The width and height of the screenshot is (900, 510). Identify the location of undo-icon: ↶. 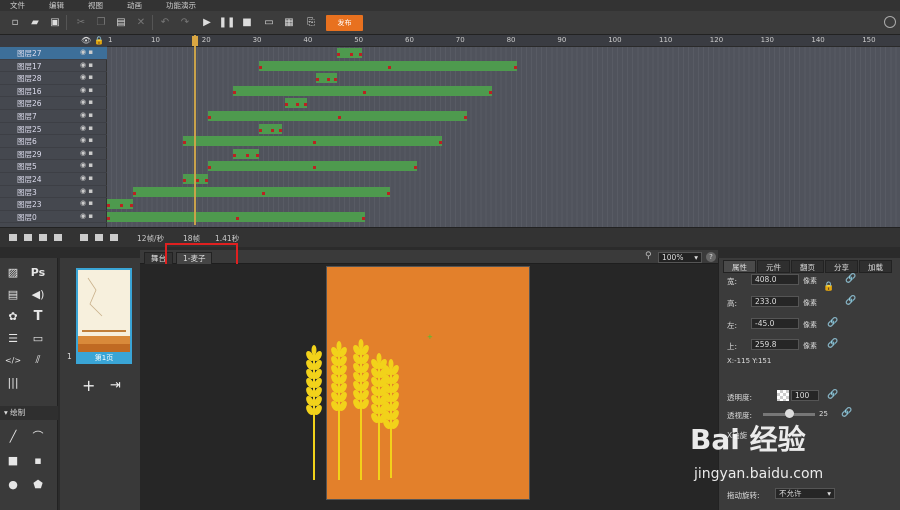
(165, 22).